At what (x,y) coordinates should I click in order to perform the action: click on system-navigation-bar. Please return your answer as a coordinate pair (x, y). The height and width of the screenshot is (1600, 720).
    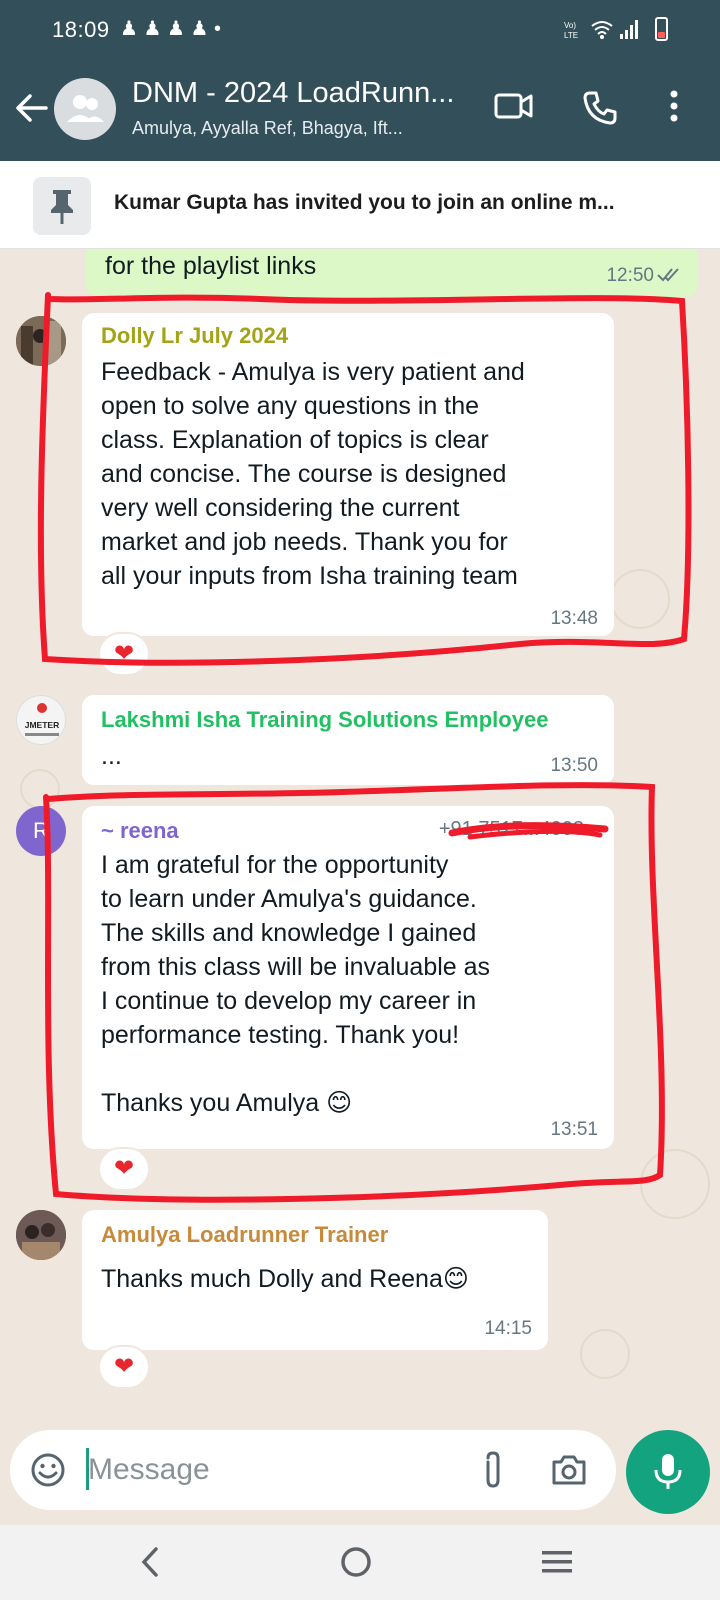
    Looking at the image, I should click on (360, 1562).